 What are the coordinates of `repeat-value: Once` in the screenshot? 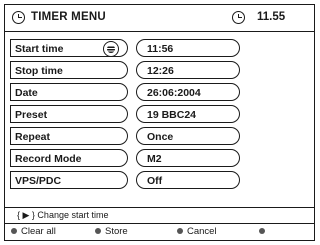 It's located at (160, 137).